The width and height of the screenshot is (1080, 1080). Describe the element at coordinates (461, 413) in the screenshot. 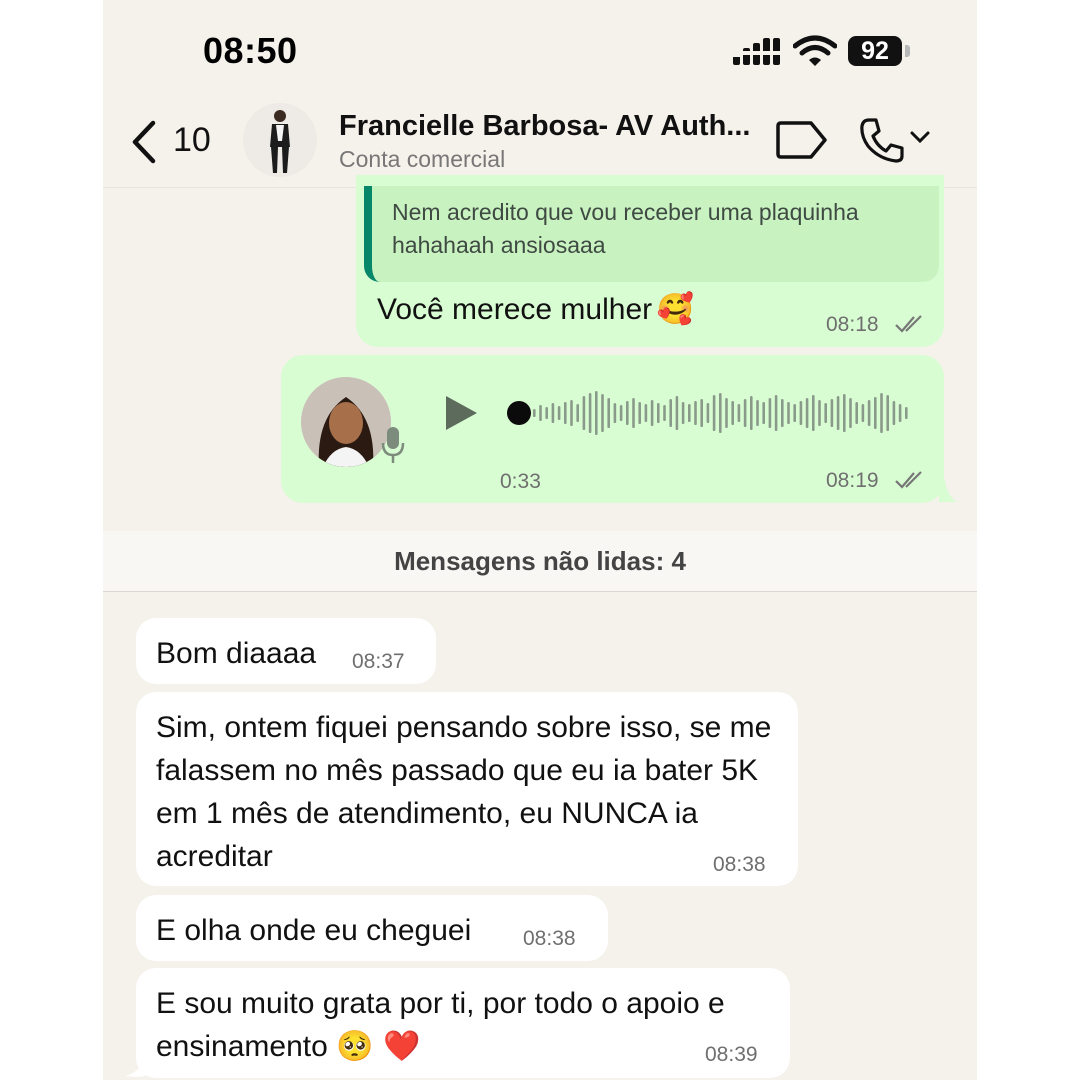

I see `play-icon` at that location.